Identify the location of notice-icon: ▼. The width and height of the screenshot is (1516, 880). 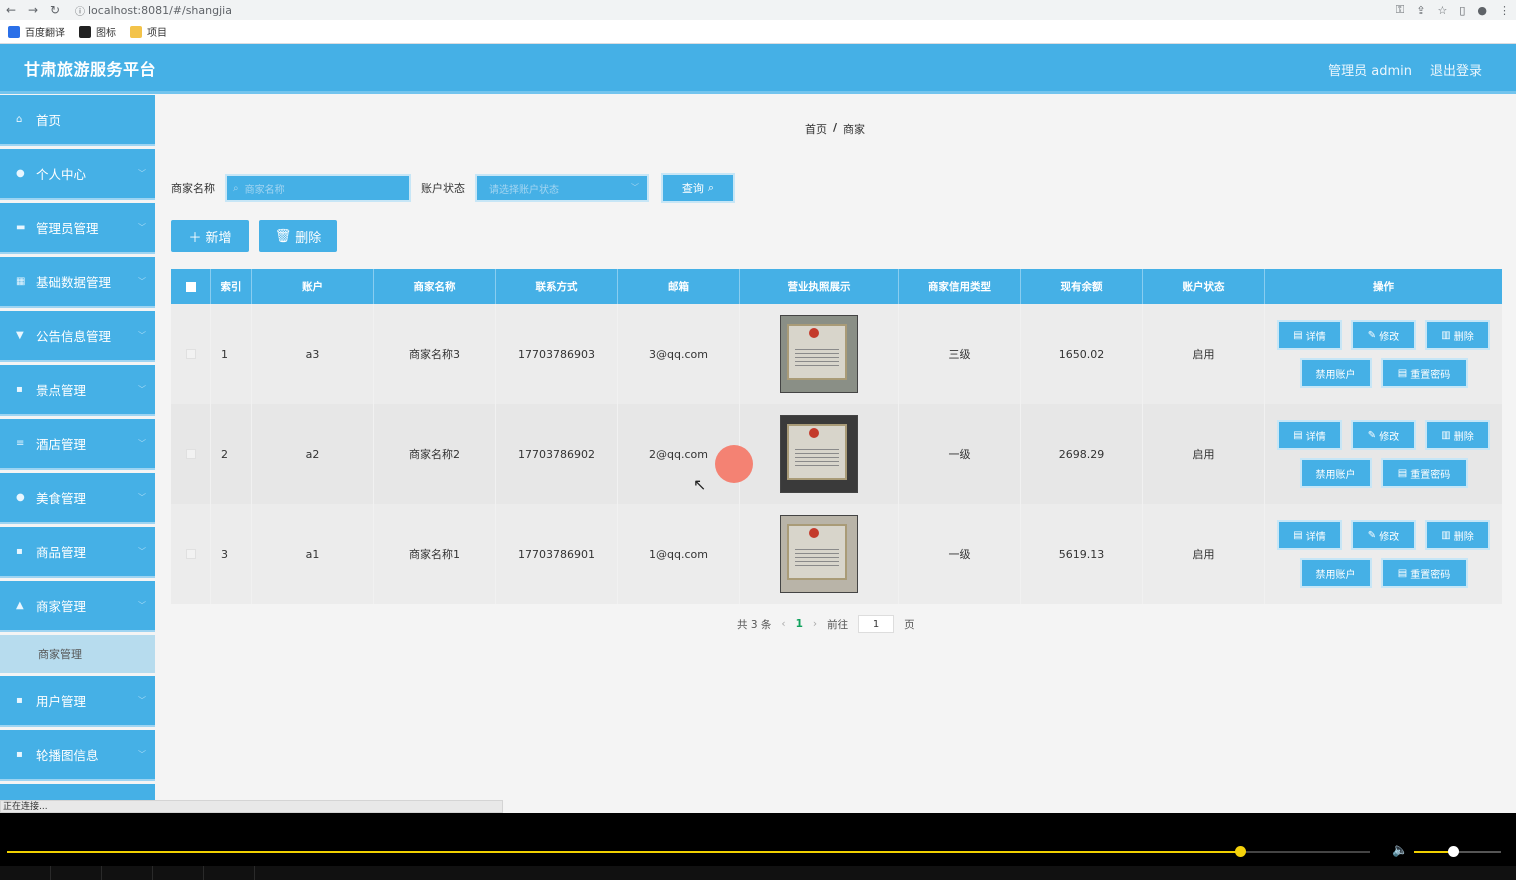
(20, 335).